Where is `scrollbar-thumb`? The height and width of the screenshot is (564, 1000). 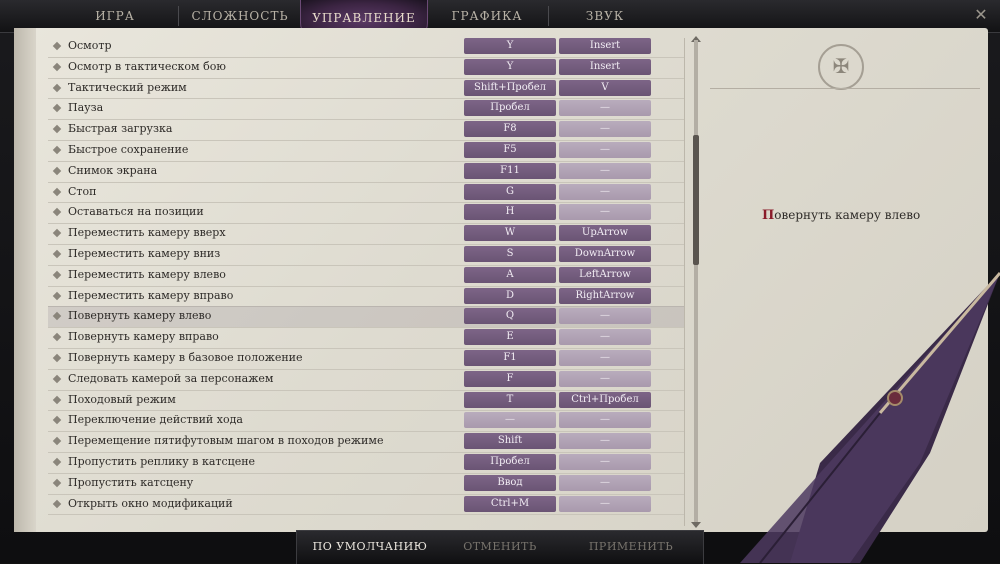
scrollbar-thumb is located at coordinates (696, 200).